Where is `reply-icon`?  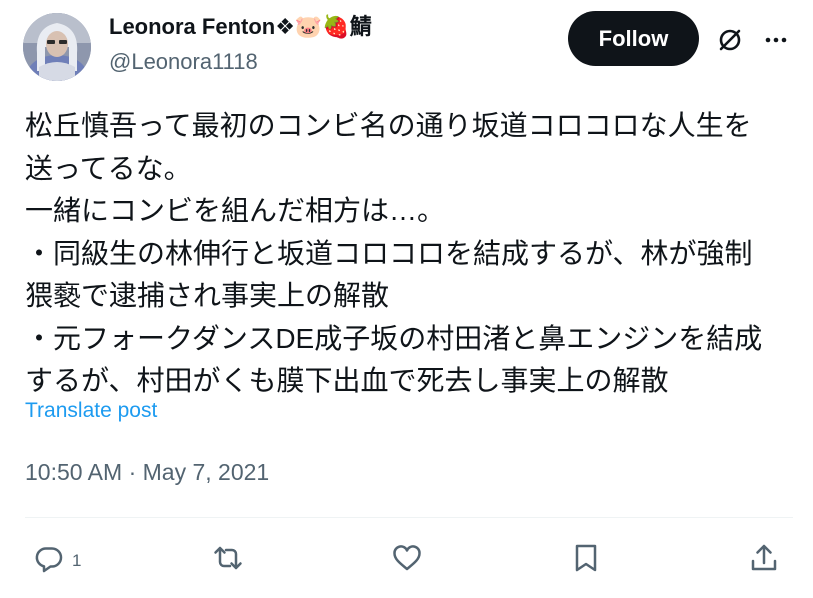
reply-icon is located at coordinates (49, 558).